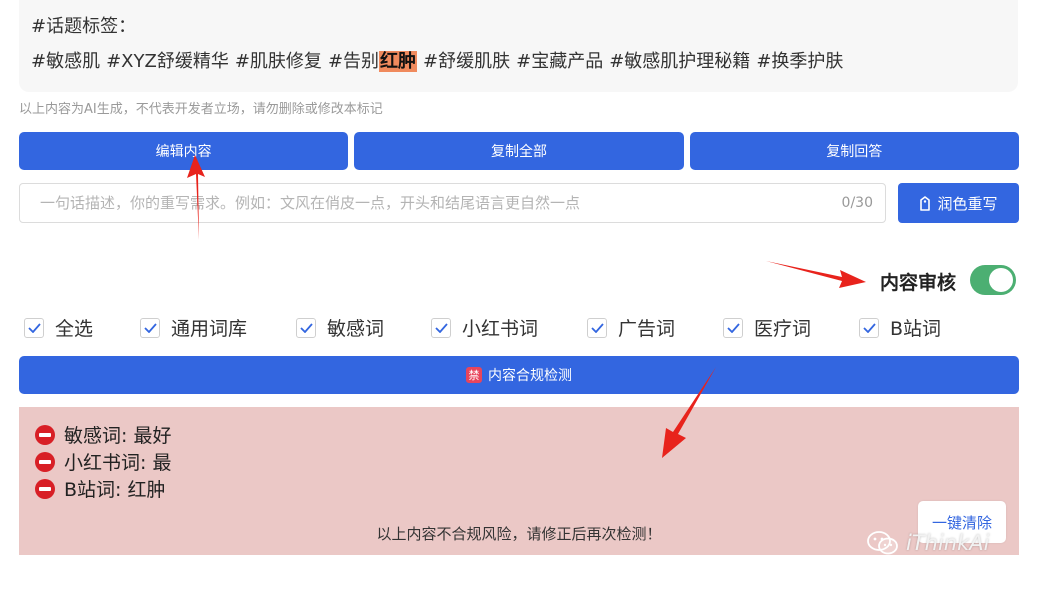  I want to click on hashtag-title: #话题标签：, so click(84, 26).